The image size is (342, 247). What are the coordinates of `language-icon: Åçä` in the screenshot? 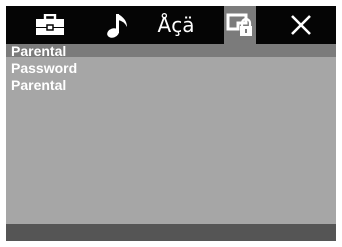 It's located at (176, 25).